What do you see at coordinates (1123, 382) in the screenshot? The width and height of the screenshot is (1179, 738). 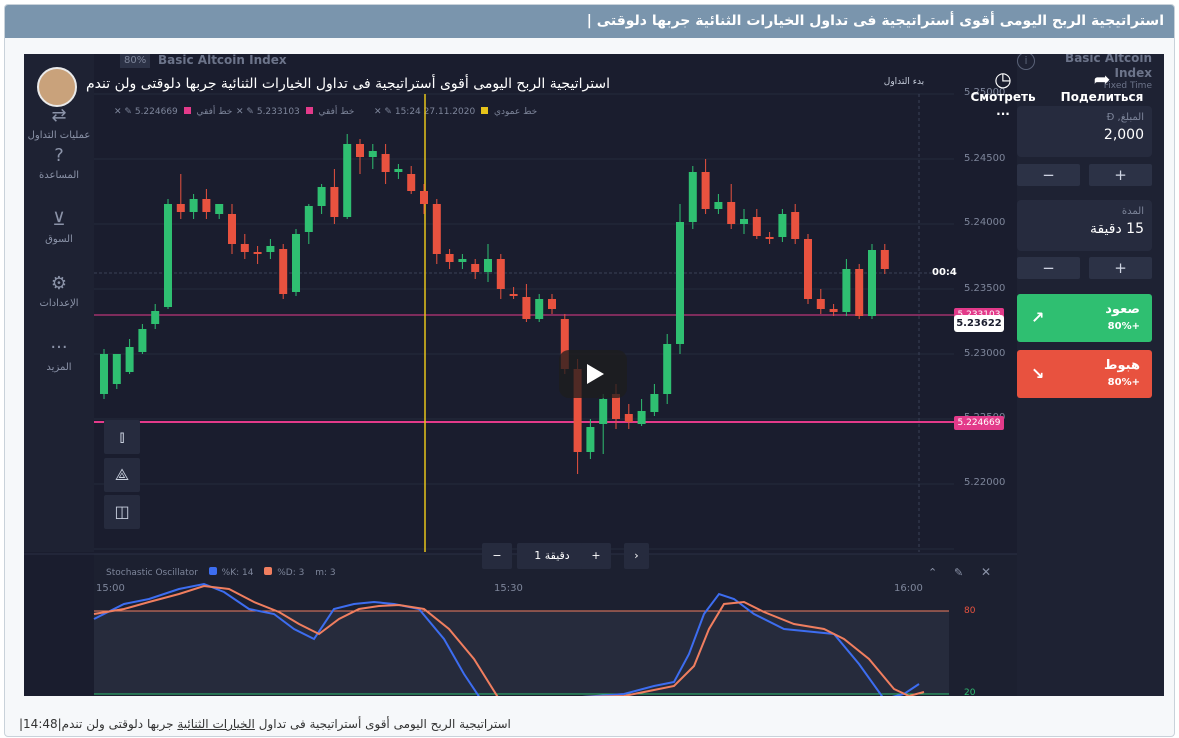 I see `down-payout: +80%` at bounding box center [1123, 382].